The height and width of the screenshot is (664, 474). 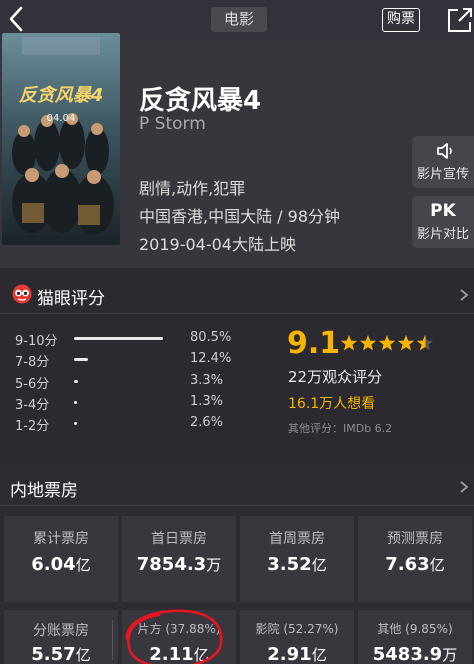 I want to click on cat-eye-logo-icon, so click(x=22, y=294).